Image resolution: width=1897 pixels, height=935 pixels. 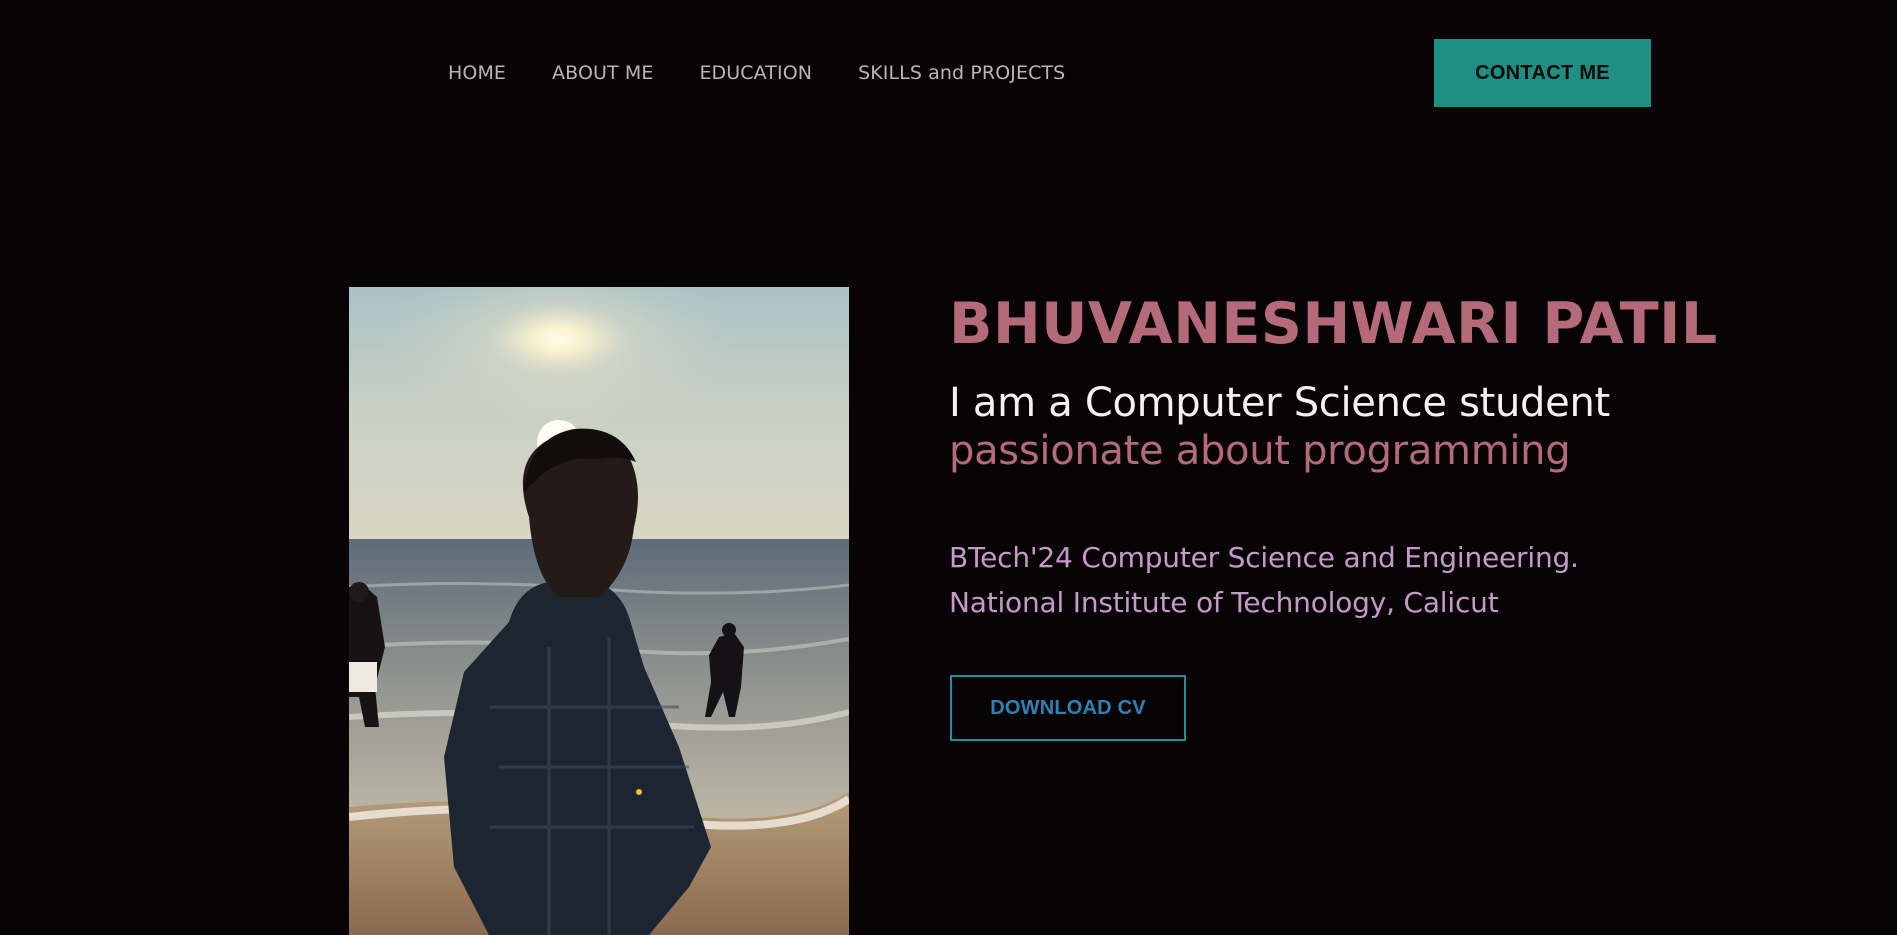 What do you see at coordinates (477, 73) in the screenshot?
I see `nav-home-link: HOME` at bounding box center [477, 73].